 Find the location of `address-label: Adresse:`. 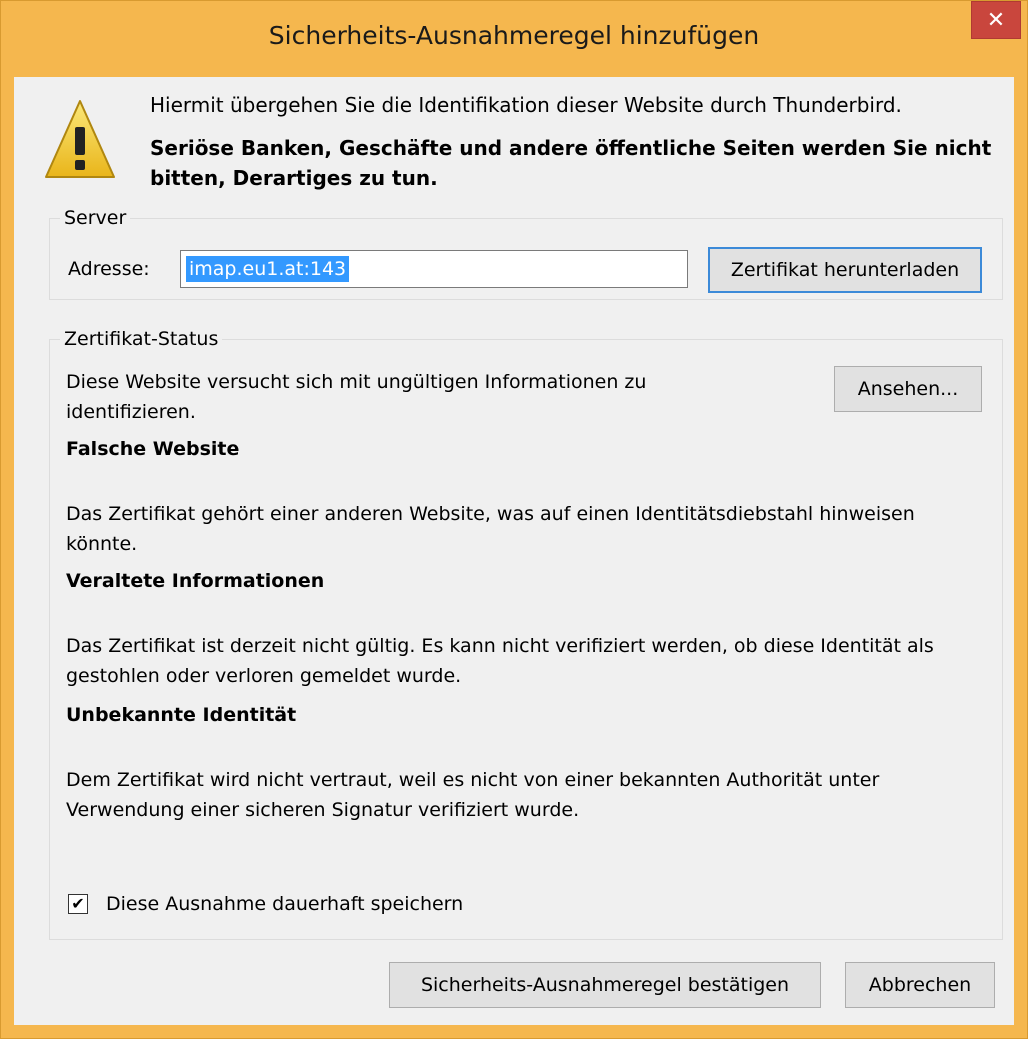

address-label: Adresse: is located at coordinates (109, 269).